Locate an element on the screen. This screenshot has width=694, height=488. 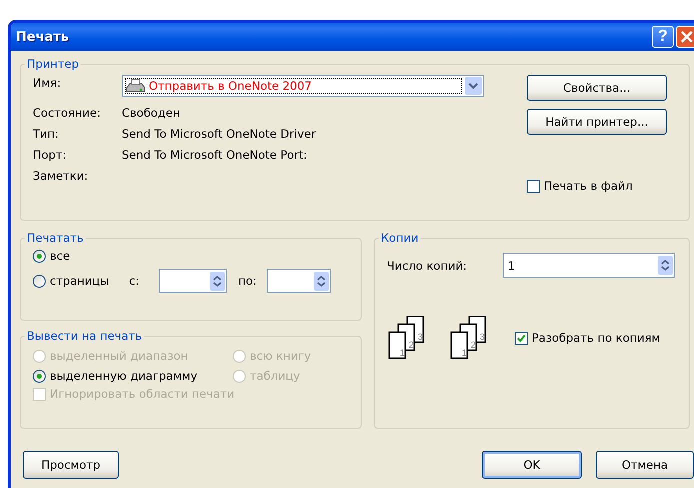
field-label: Имя: is located at coordinates (47, 83).